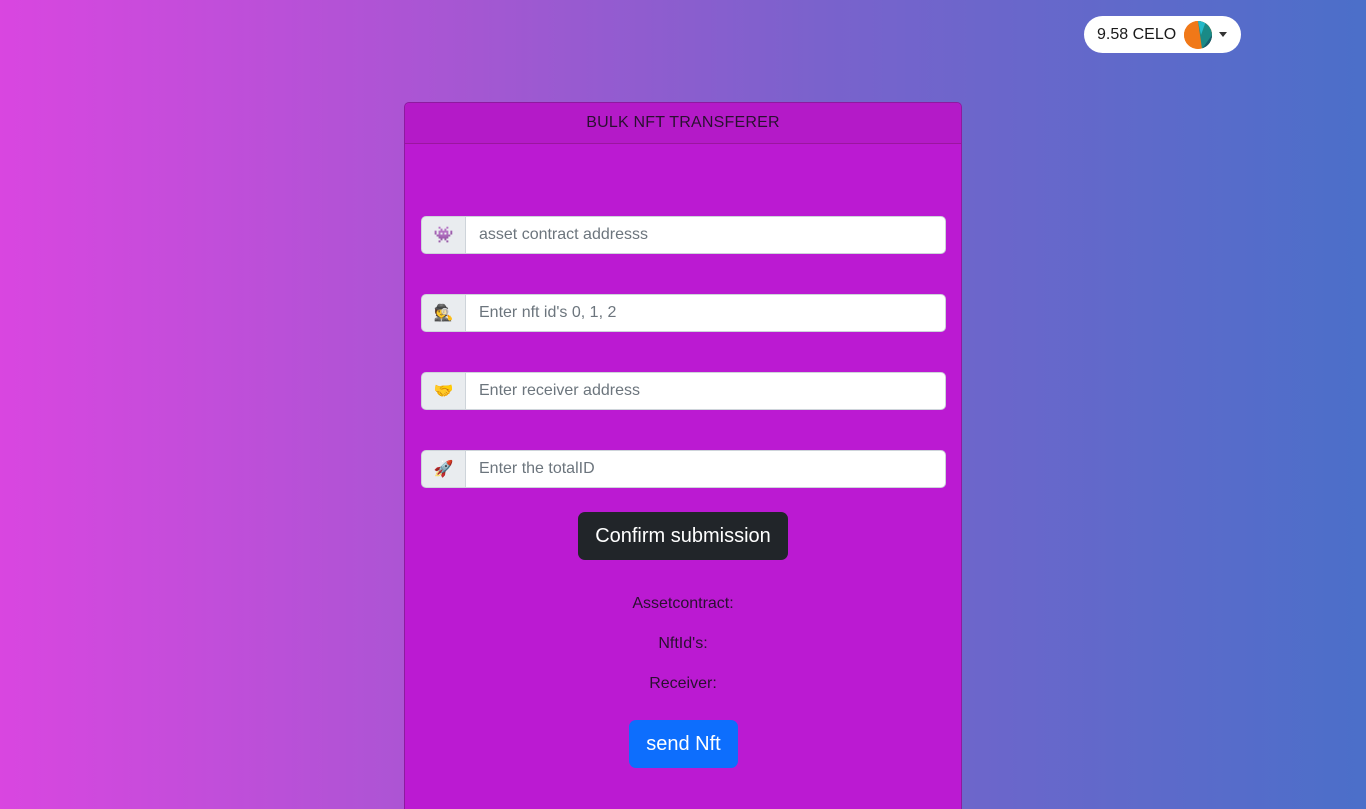 This screenshot has height=809, width=1366. Describe the element at coordinates (683, 683) in the screenshot. I see `receiver-summary: Receiver:` at that location.